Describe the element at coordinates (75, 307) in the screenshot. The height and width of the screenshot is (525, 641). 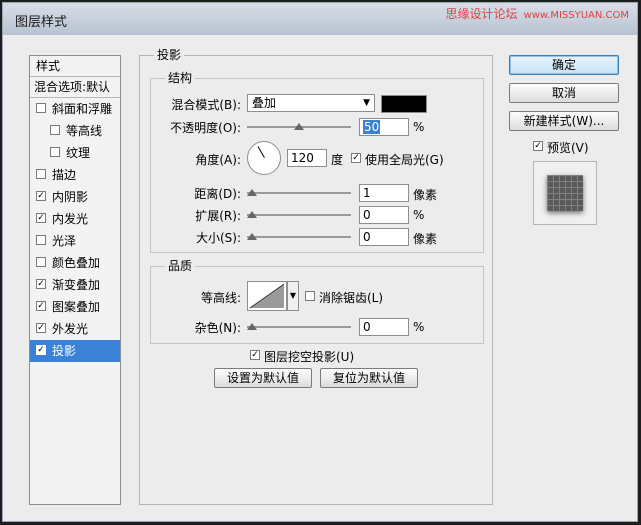
I see `style-item-pattern-overlay: 图案叠加` at that location.